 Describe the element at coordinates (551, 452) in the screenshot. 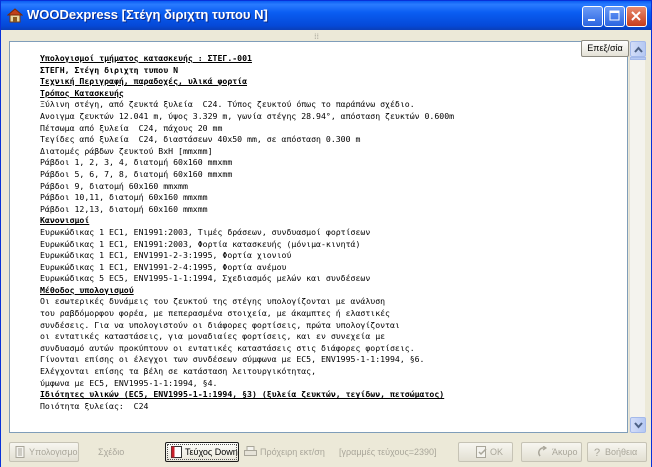

I see `cancel-button: Άκυρο` at that location.